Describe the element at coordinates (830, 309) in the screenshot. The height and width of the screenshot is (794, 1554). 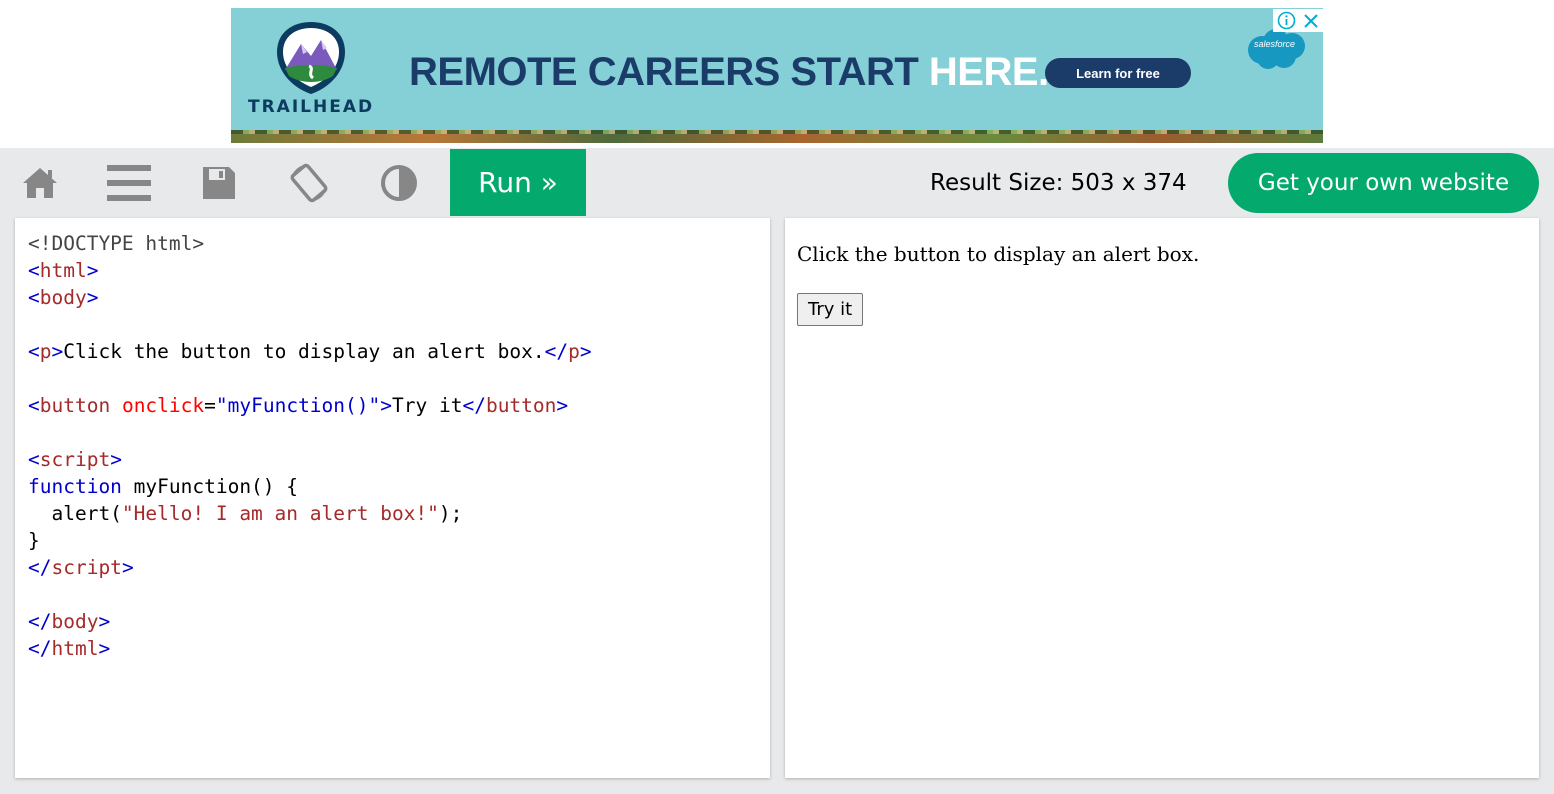
I see `try-it-button: Try it` at that location.